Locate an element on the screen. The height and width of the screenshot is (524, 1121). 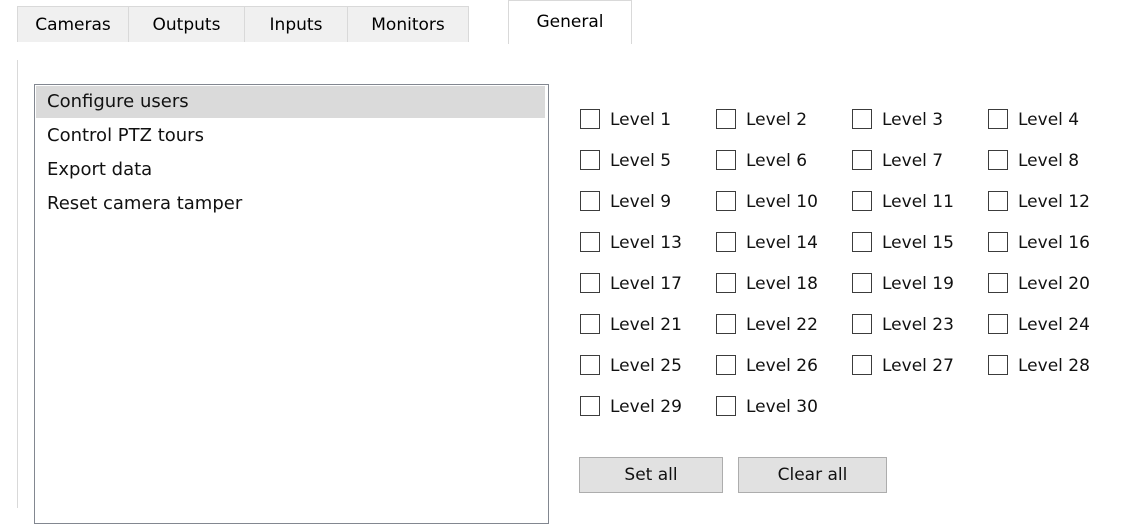
level-25-checkbox-item: Level 25 is located at coordinates (642, 366).